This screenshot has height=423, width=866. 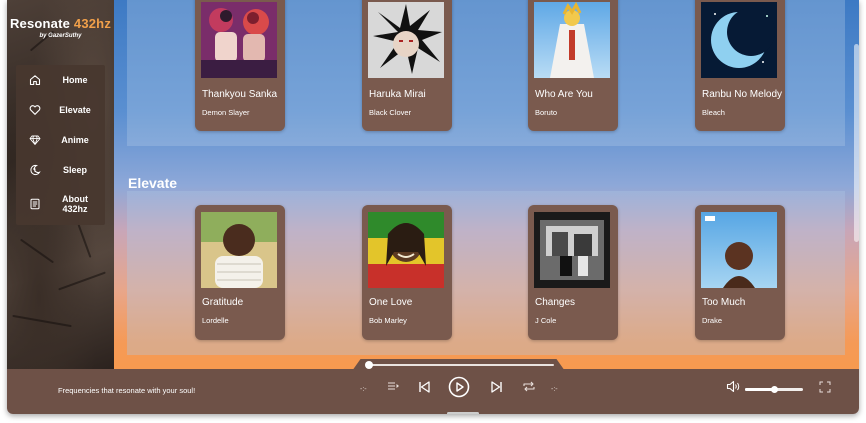 What do you see at coordinates (390, 112) in the screenshot?
I see `song-artist: Black Clover` at bounding box center [390, 112].